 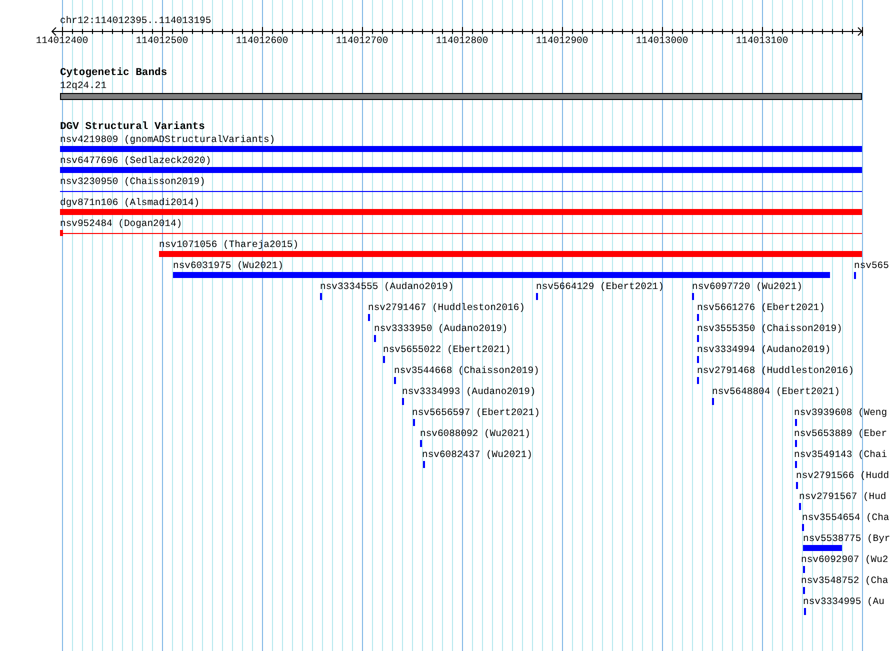 What do you see at coordinates (600, 287) in the screenshot?
I see `variant-label: nsv5664129 (Ebert2021)` at bounding box center [600, 287].